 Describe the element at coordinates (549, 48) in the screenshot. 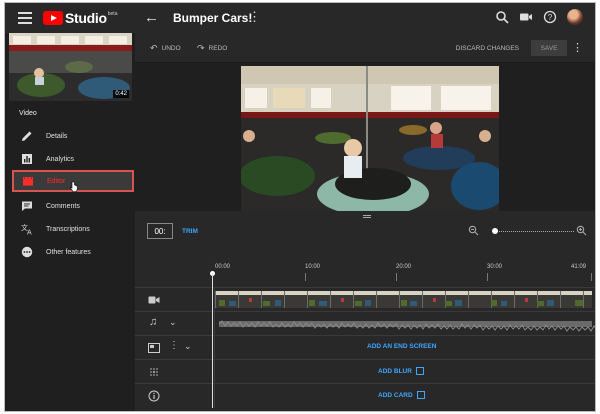

I see `save-button: SAVE` at that location.